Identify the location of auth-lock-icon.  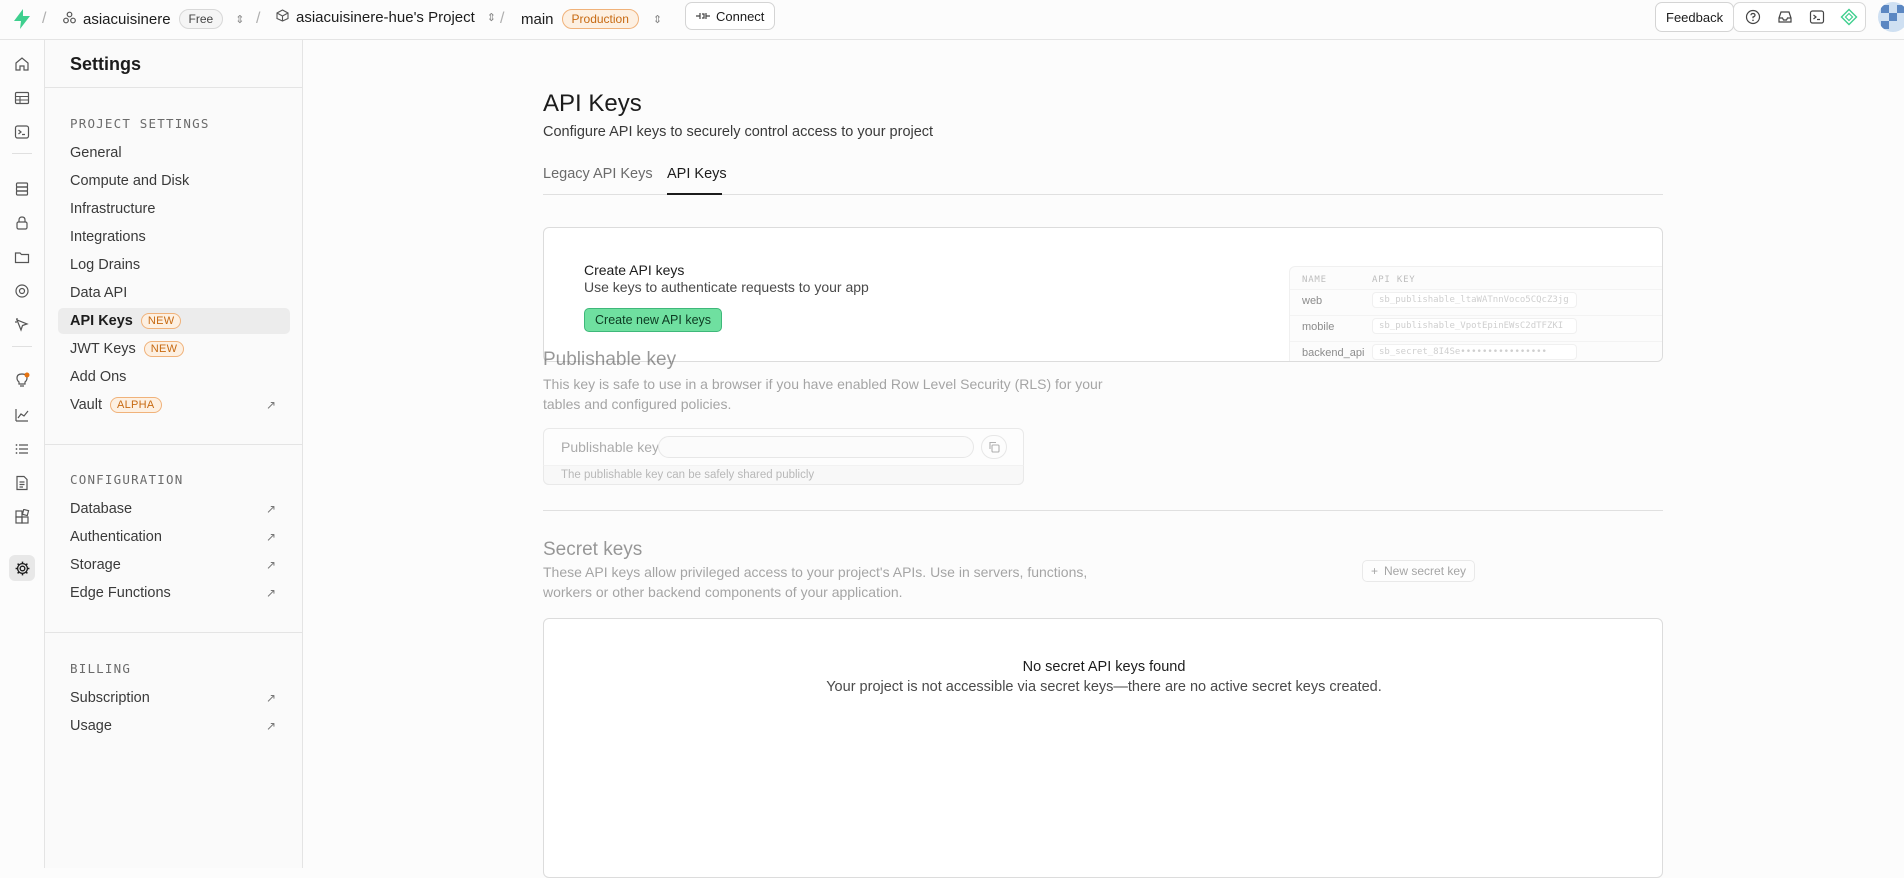
(22, 223).